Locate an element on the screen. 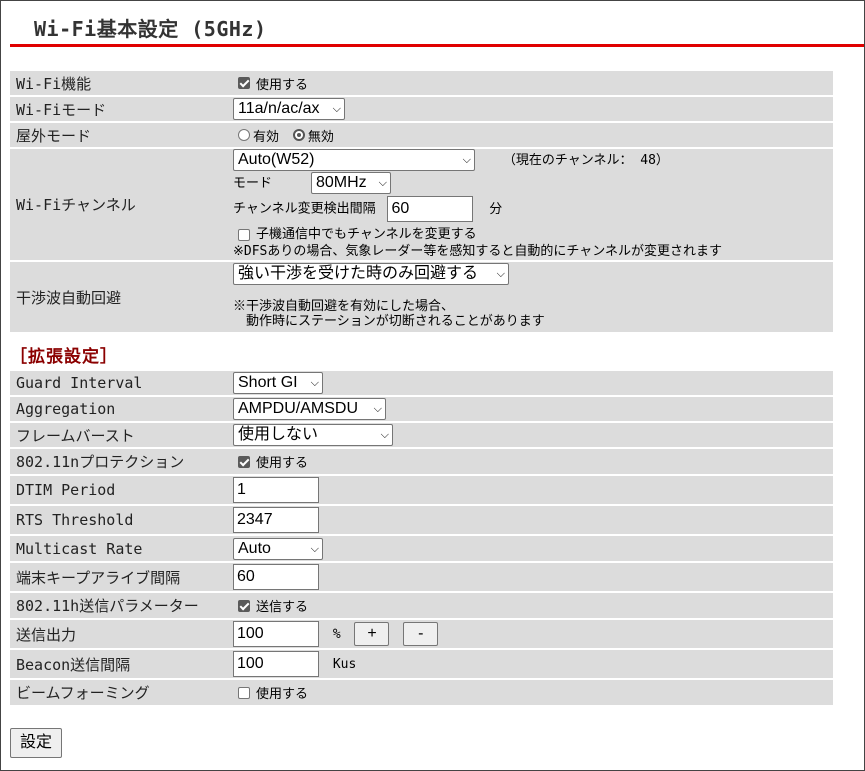 The image size is (865, 771). channel-mode-label: モード is located at coordinates (253, 183).